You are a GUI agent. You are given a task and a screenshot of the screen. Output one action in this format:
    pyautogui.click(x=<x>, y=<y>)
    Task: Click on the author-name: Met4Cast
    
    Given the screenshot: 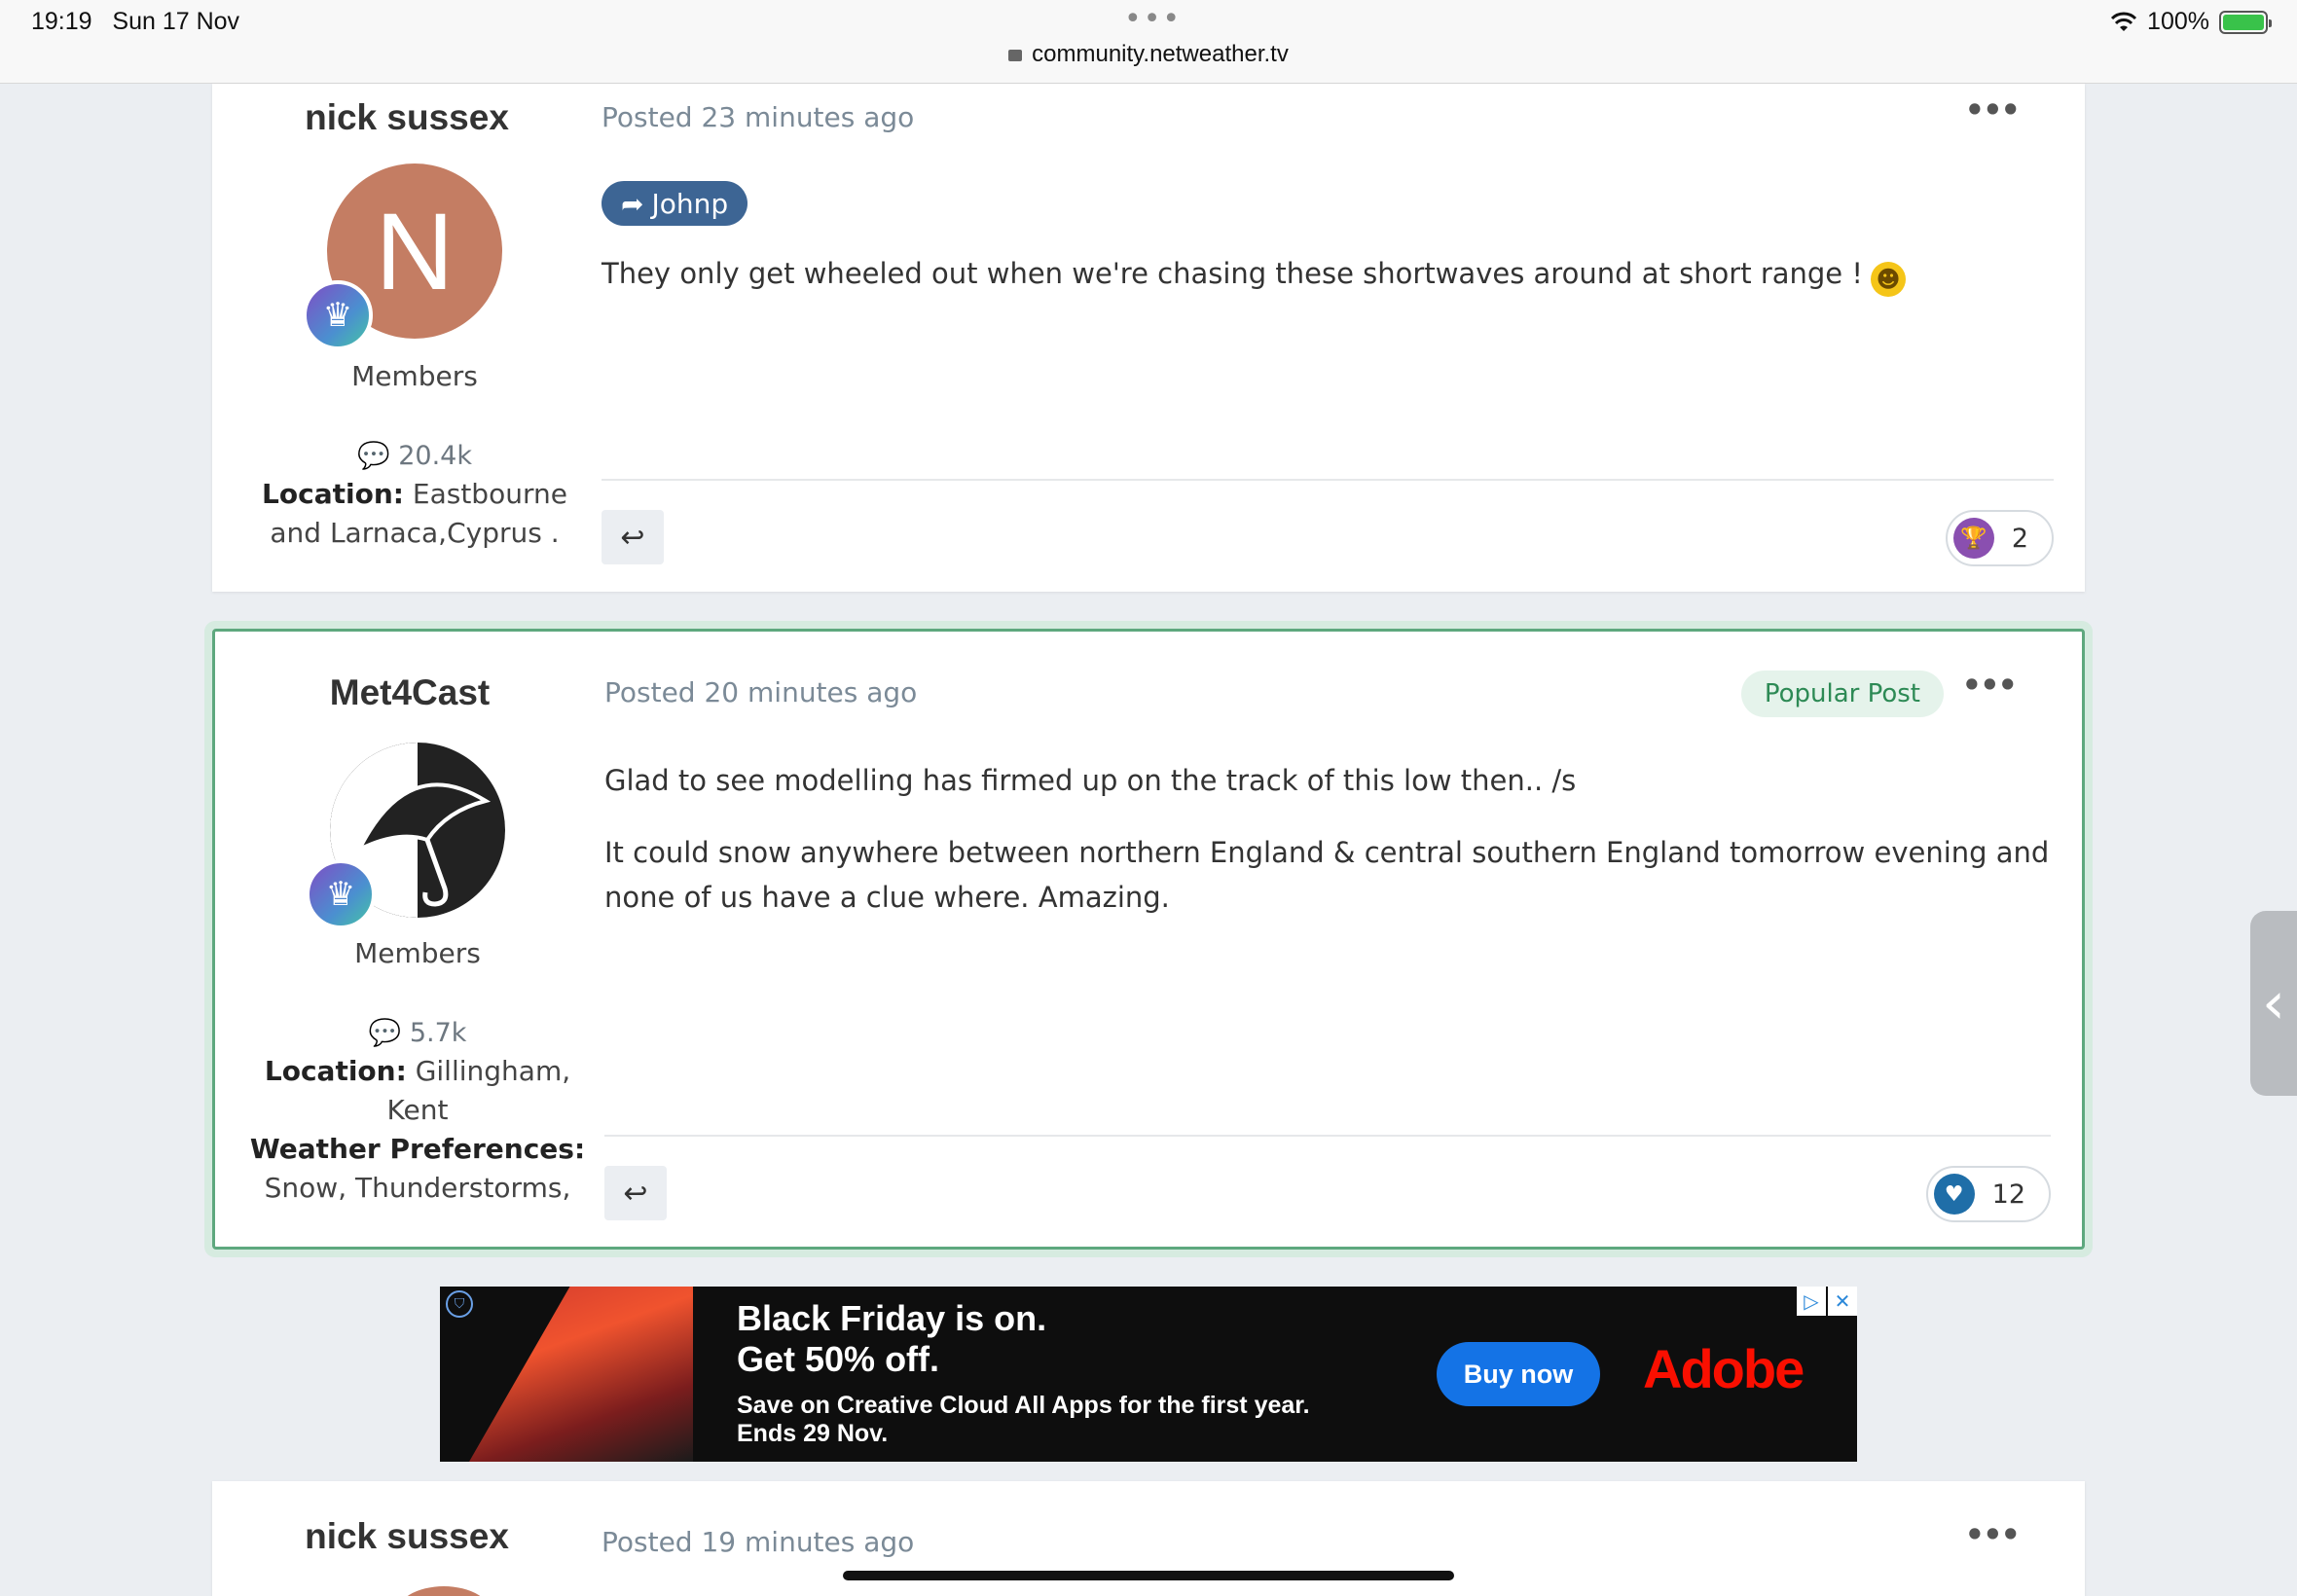 What is the action you would take?
    pyautogui.click(x=409, y=692)
    